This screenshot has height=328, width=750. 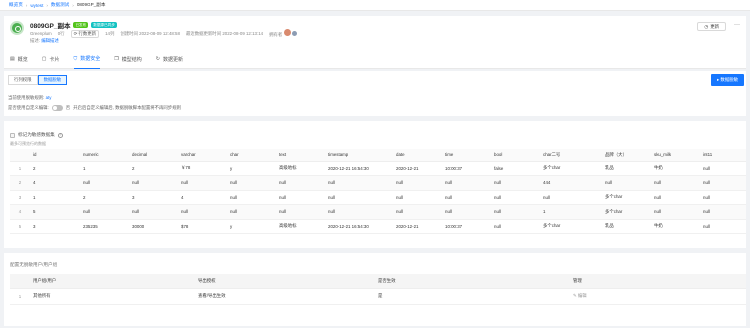 What do you see at coordinates (30, 97) in the screenshot?
I see `masking-rule: 当前使用脱敏规则: aty` at bounding box center [30, 97].